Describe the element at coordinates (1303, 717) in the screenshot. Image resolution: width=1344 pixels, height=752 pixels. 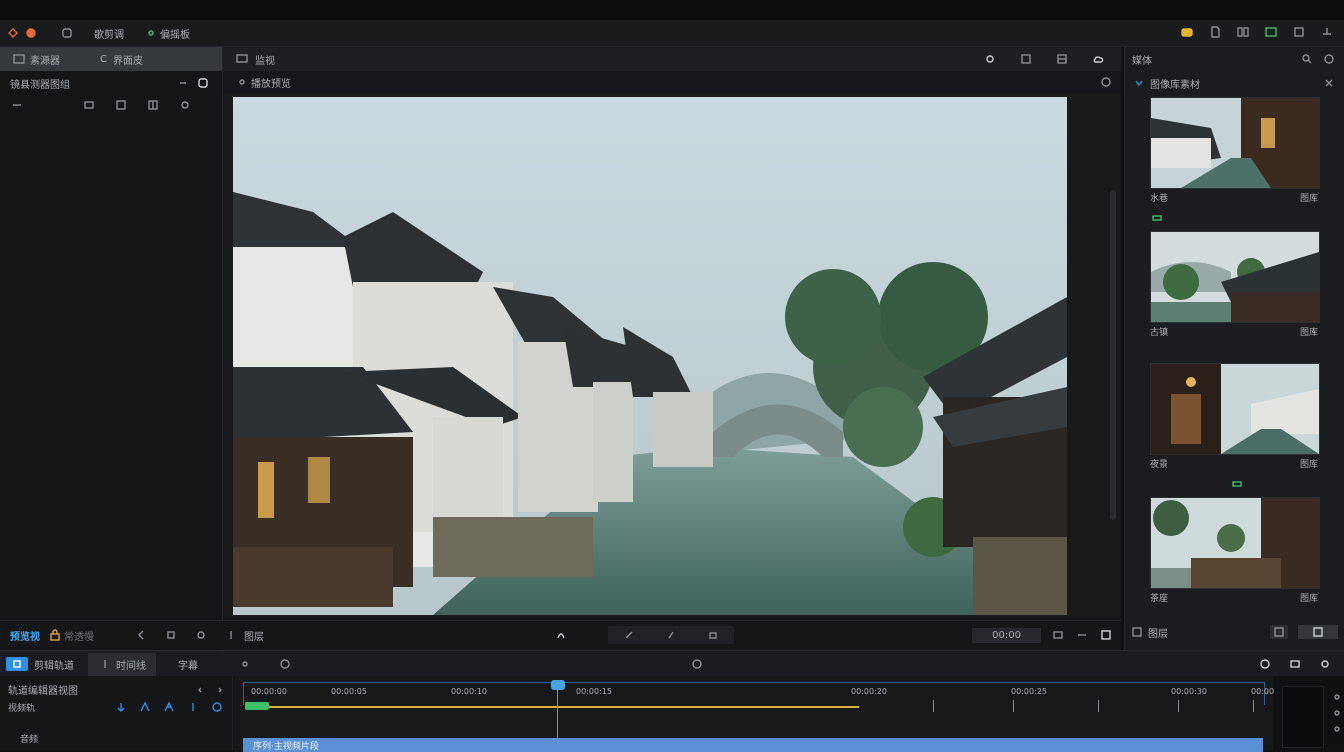
I see `audio-meter-display` at that location.